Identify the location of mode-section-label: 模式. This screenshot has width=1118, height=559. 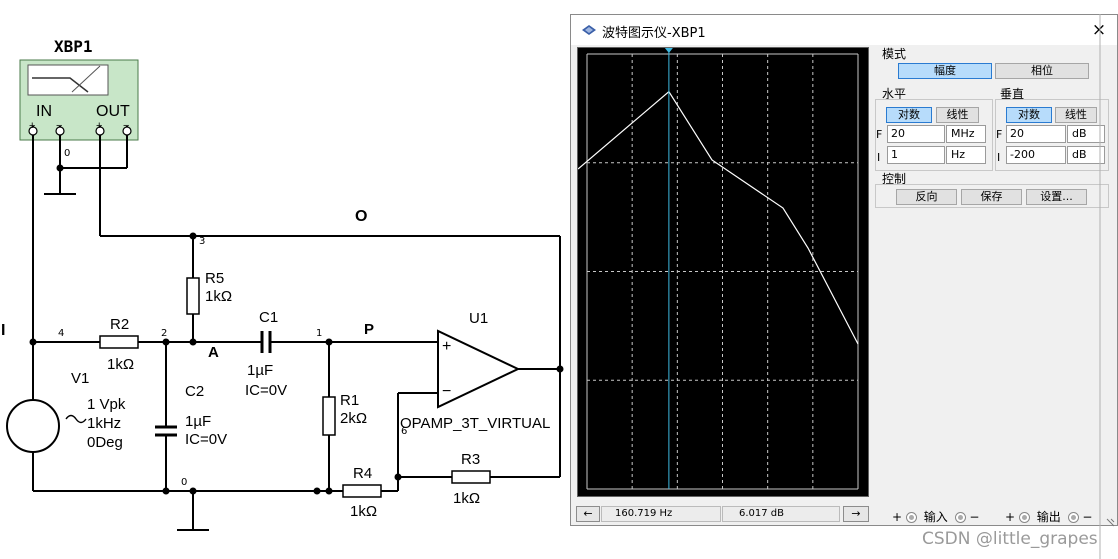
(894, 54).